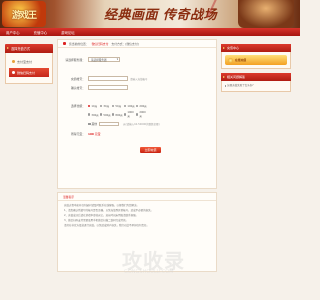  What do you see at coordinates (13, 32) in the screenshot?
I see `nav-user-center: 用户中心` at bounding box center [13, 32].